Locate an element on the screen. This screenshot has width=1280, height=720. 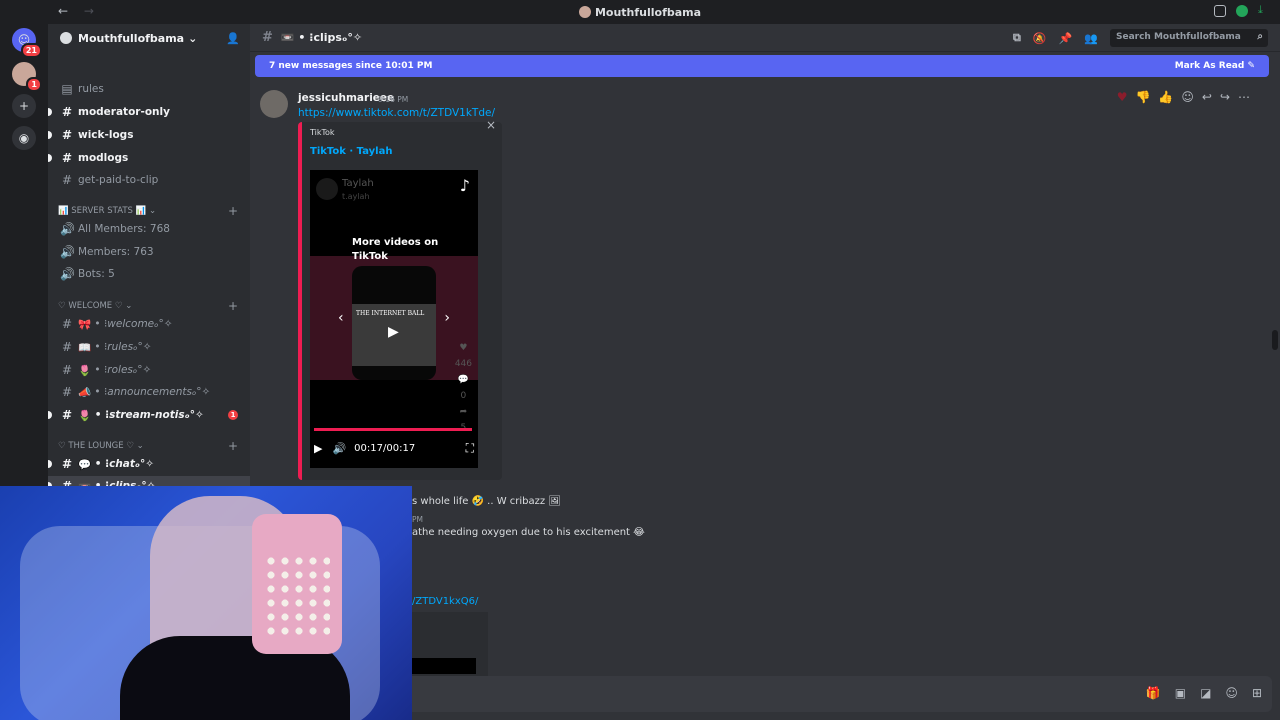
server-badge: 1 is located at coordinates (34, 84).